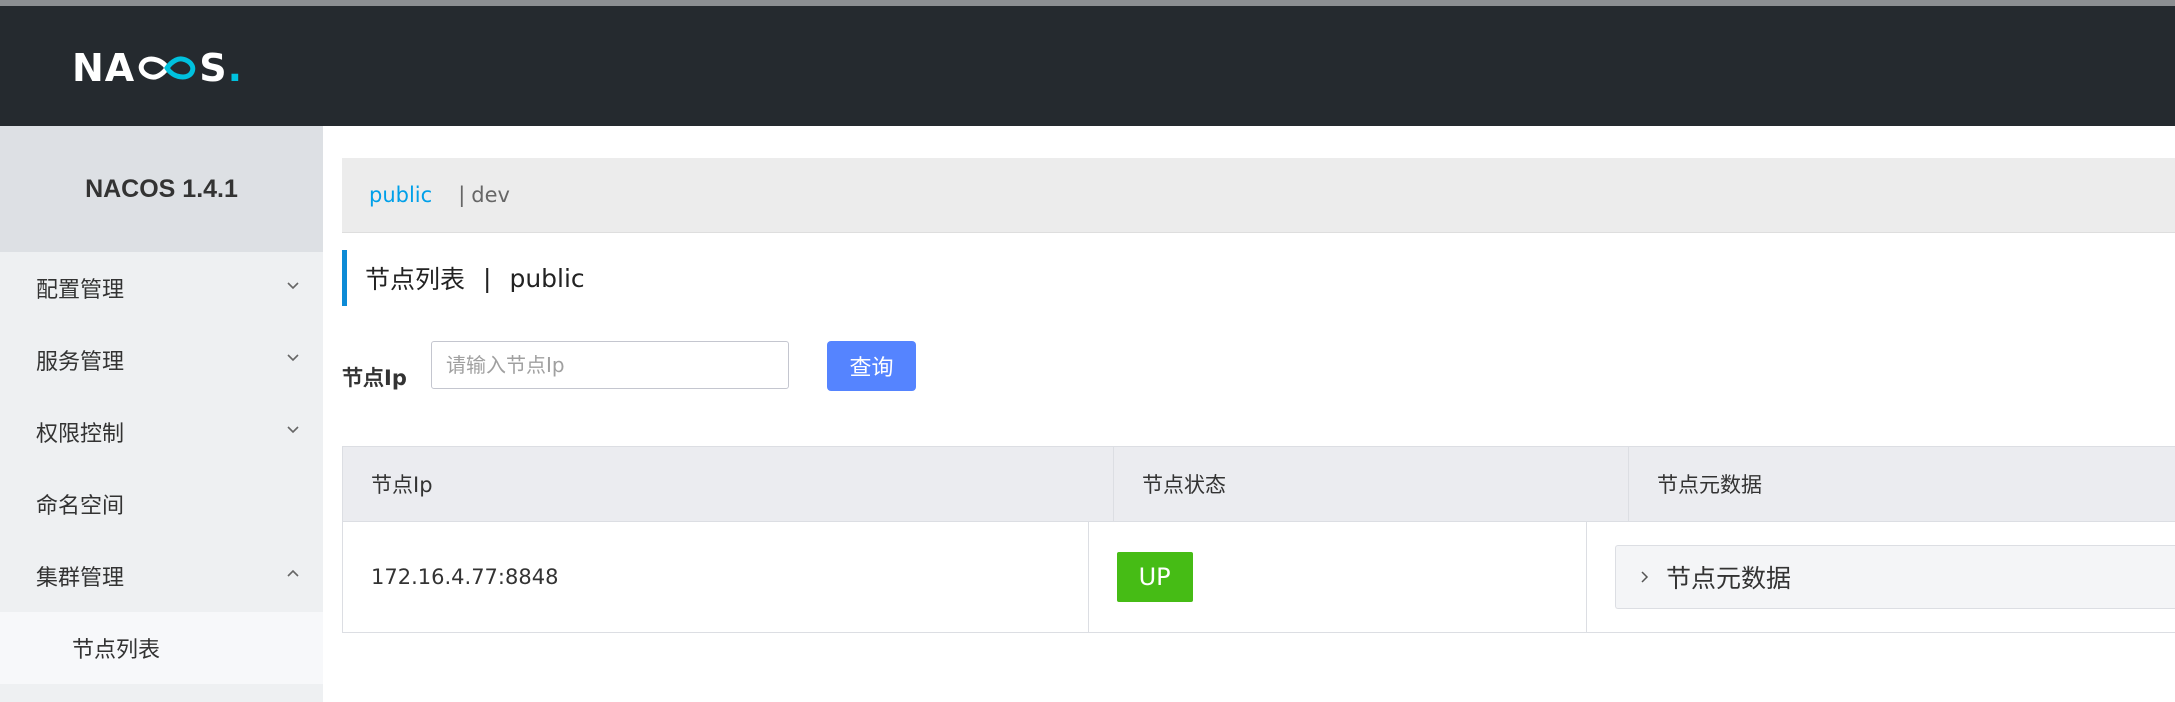 This screenshot has height=702, width=2175. What do you see at coordinates (116, 650) in the screenshot?
I see `sidebar-subitem-label: 节点列表` at bounding box center [116, 650].